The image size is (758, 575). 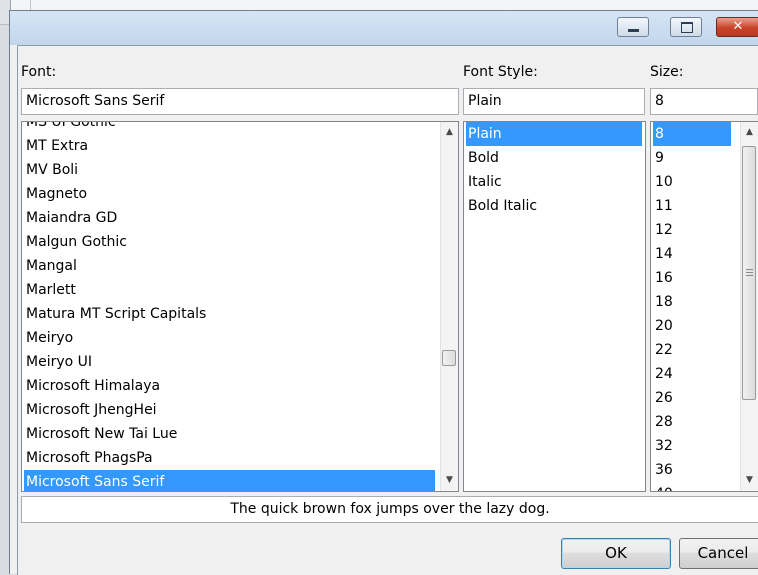 What do you see at coordinates (554, 182) in the screenshot?
I see `list-item: Italic` at bounding box center [554, 182].